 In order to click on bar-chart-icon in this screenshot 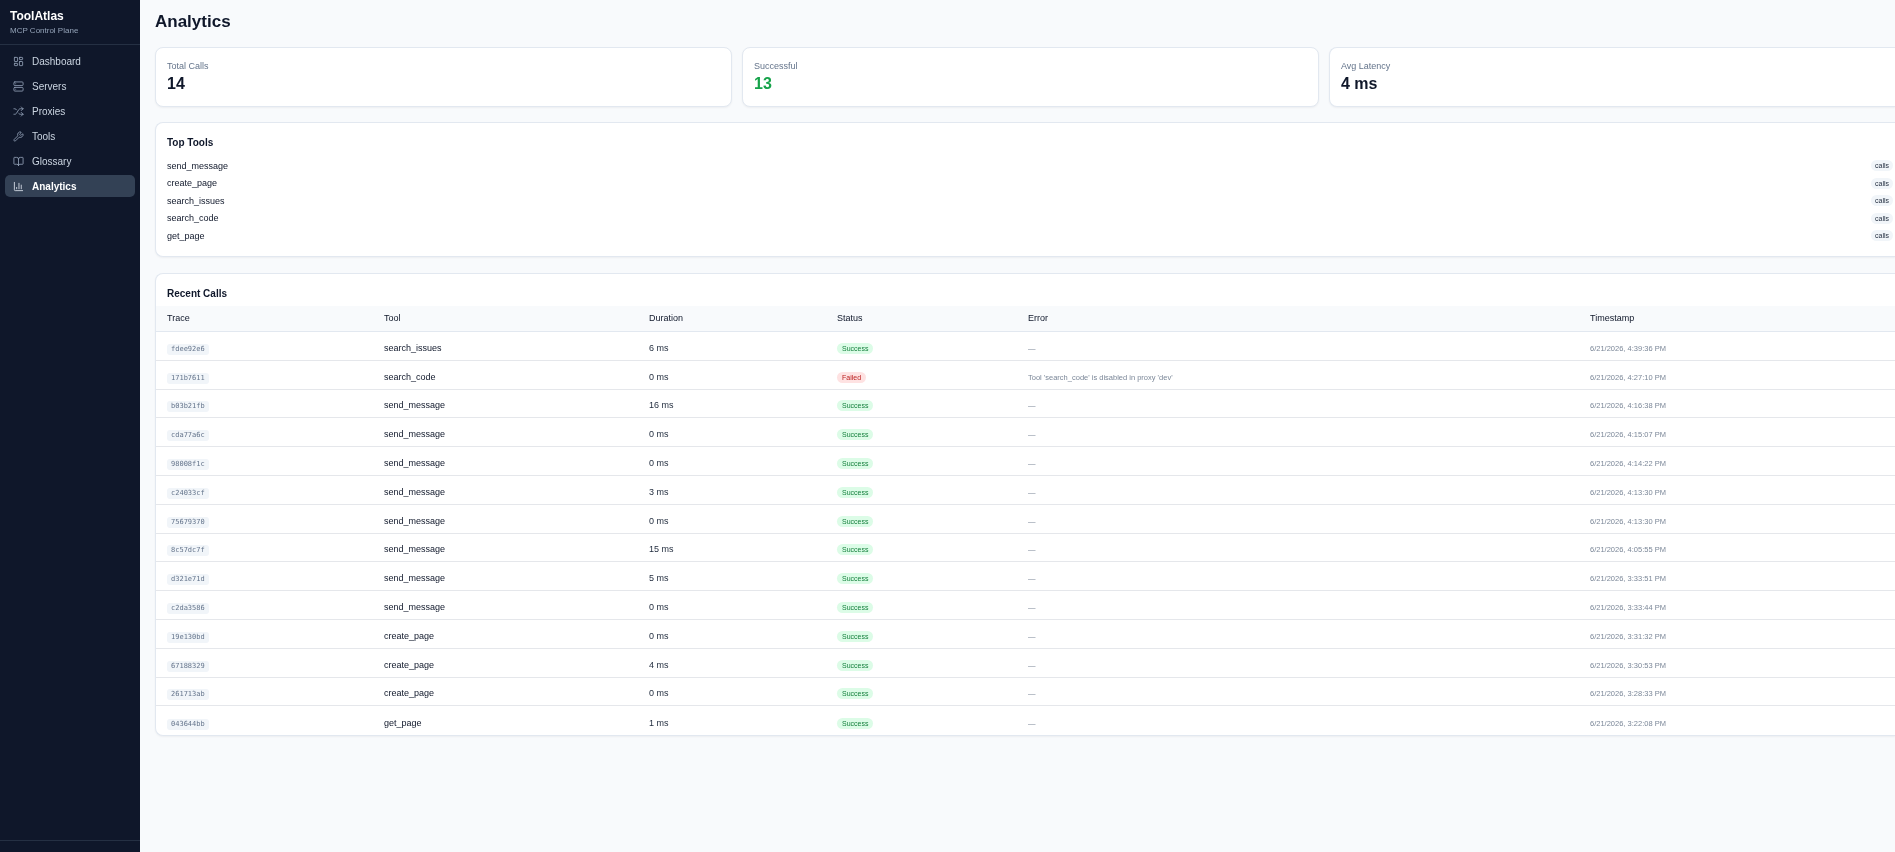, I will do `click(18, 186)`.